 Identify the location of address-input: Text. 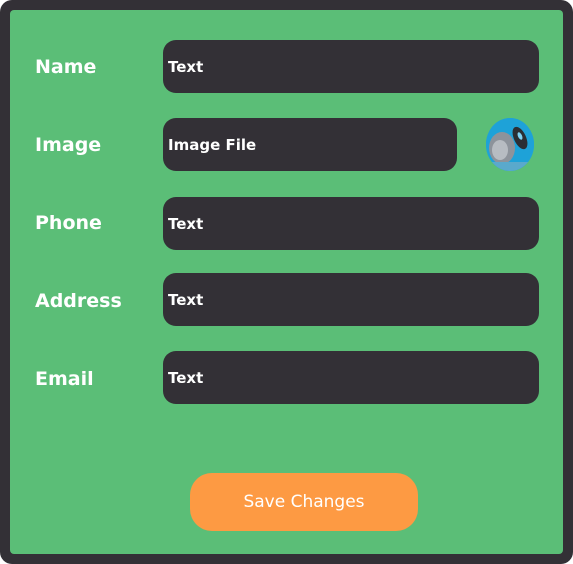
(351, 299).